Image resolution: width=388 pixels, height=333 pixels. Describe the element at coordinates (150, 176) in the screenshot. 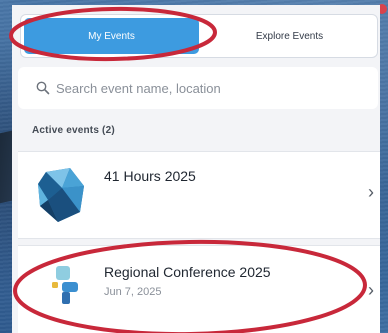

I see `event-title: 41 Hours 2025` at that location.